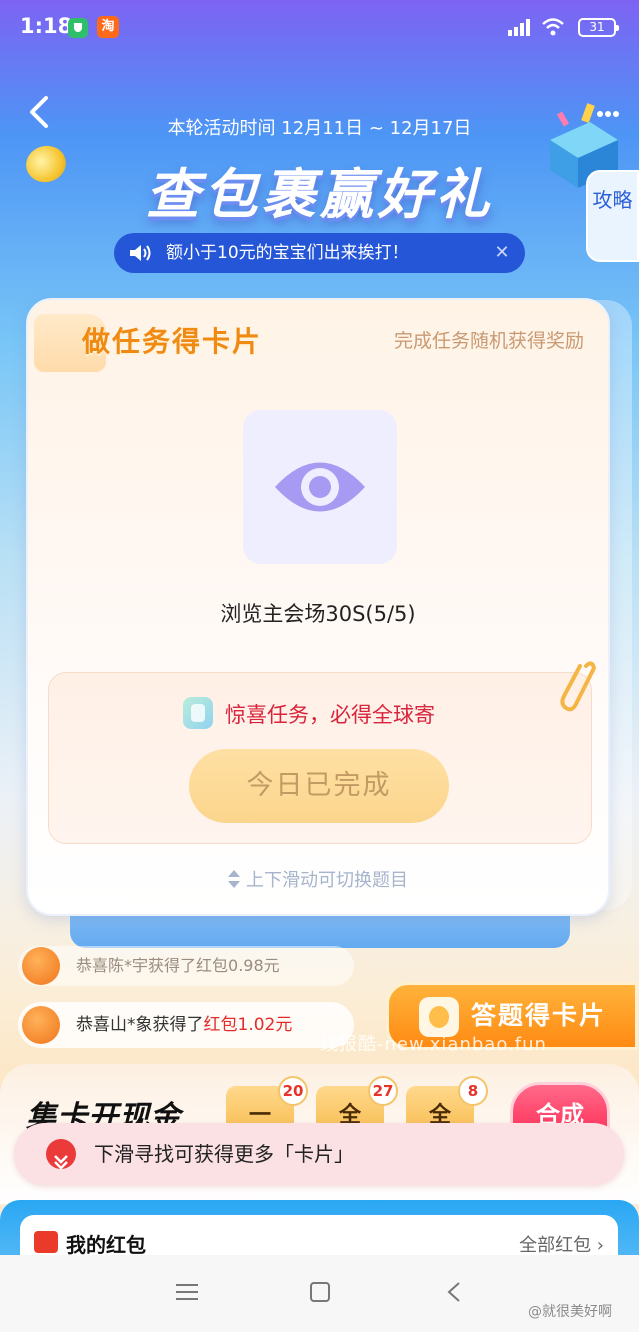  I want to click on wifi-icon, so click(553, 27).